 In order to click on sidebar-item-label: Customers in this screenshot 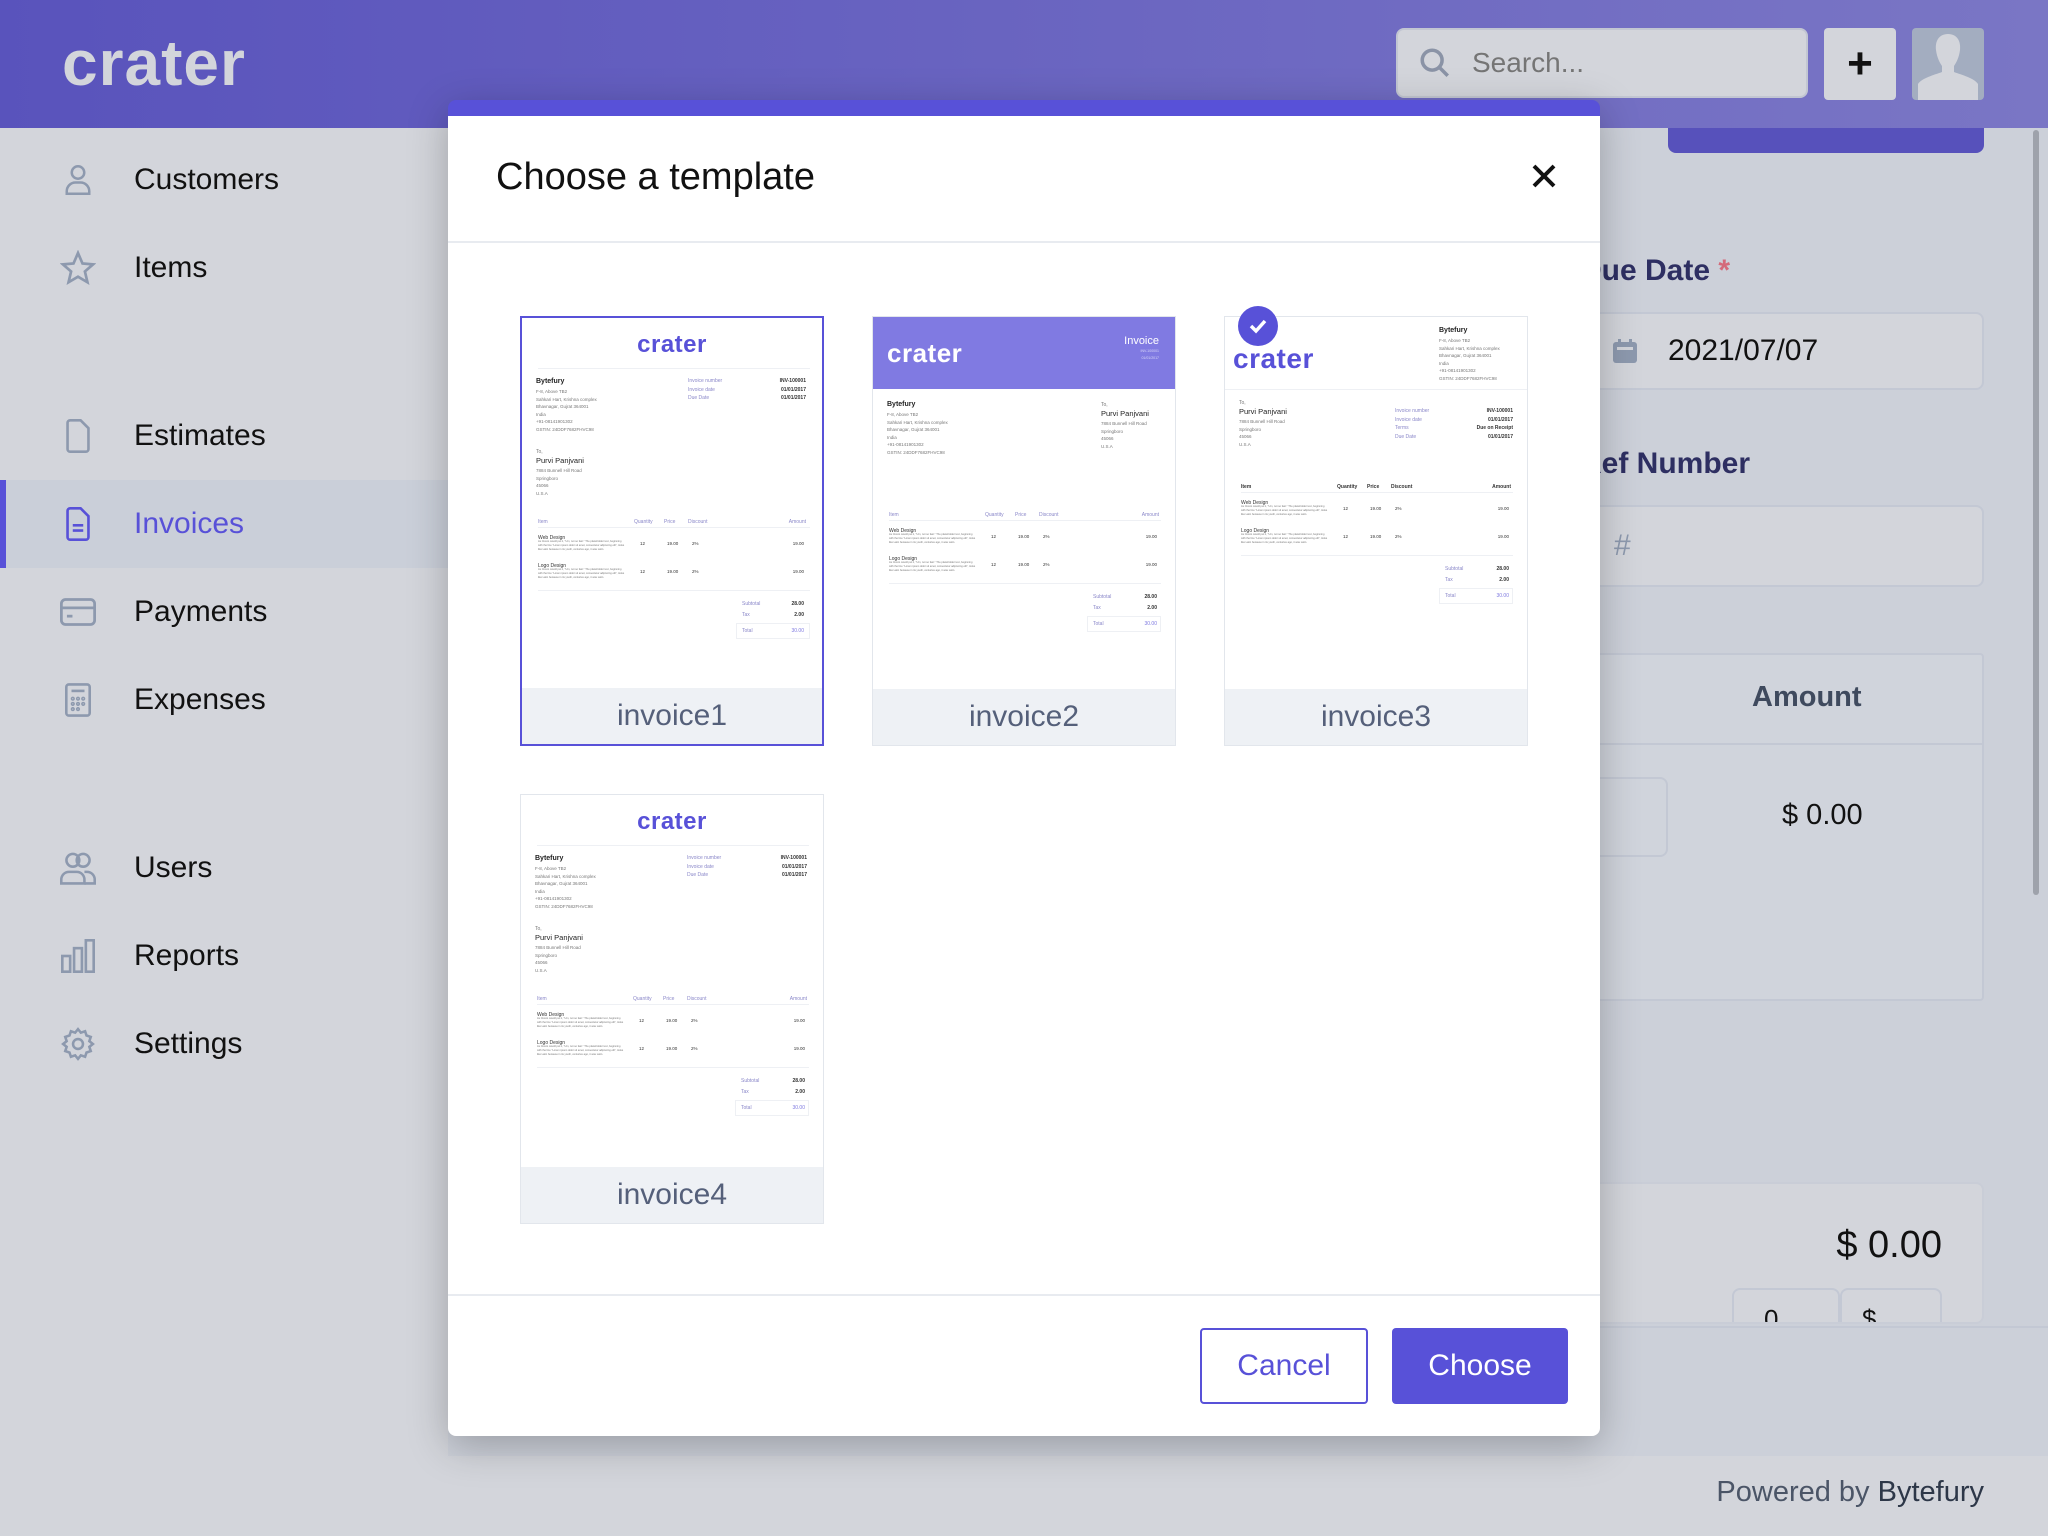, I will do `click(207, 179)`.